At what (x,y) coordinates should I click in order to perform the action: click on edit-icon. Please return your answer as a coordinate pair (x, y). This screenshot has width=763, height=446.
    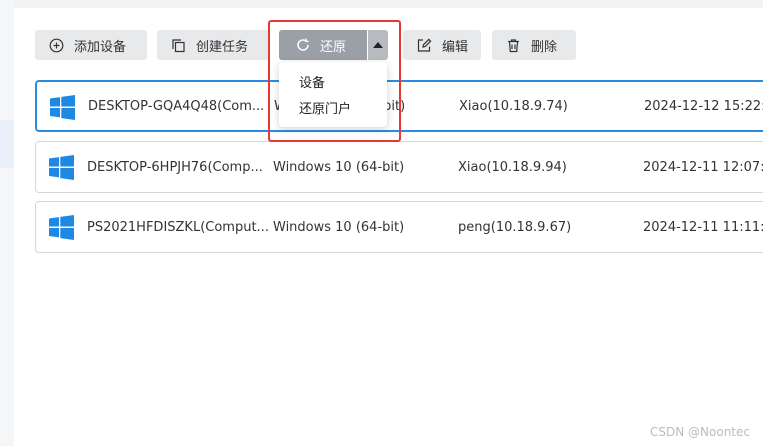
    Looking at the image, I should click on (424, 45).